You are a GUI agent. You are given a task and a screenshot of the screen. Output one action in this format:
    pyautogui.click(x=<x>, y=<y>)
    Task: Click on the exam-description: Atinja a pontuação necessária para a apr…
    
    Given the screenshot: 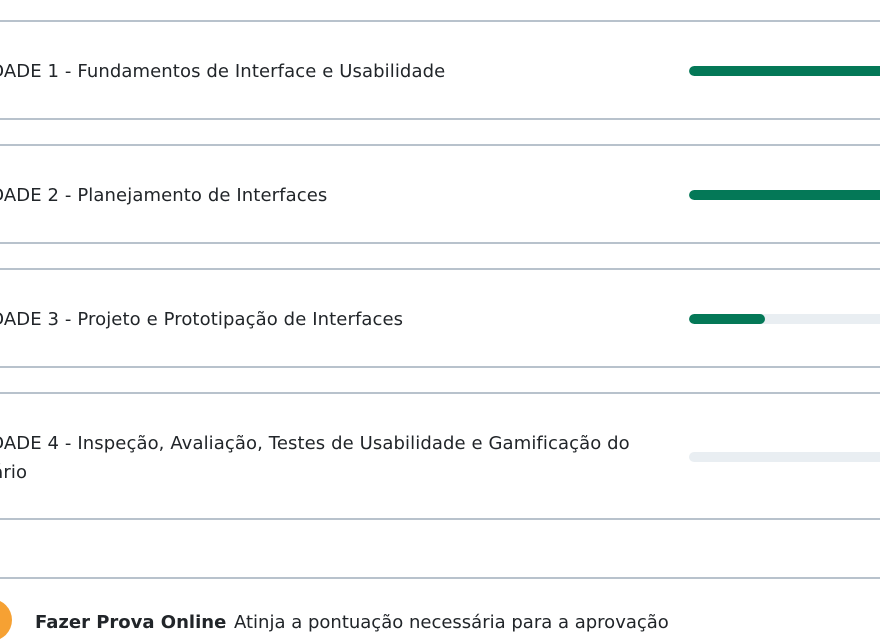 What is the action you would take?
    pyautogui.click(x=451, y=622)
    